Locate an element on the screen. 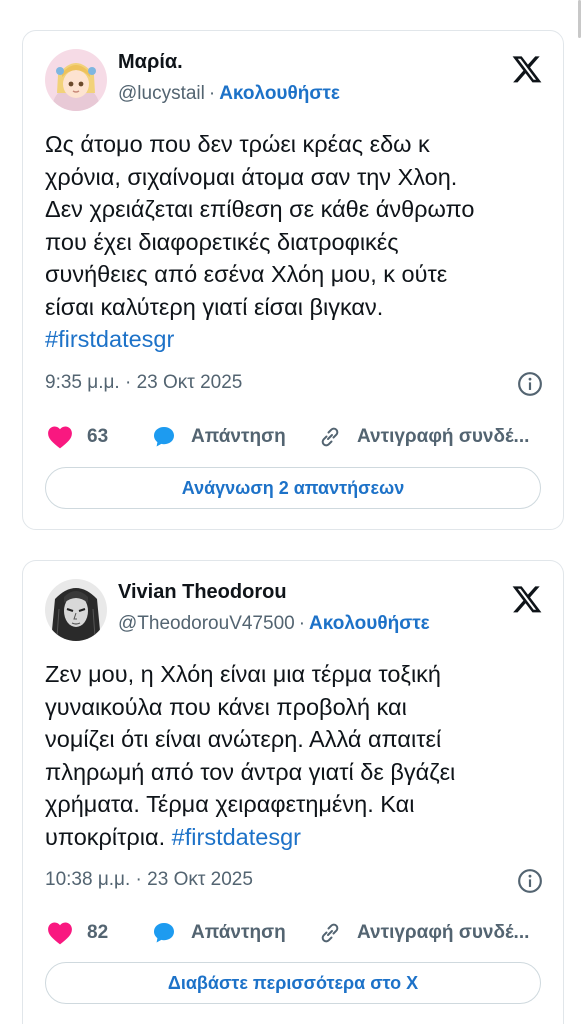  author-name: Μαρία. is located at coordinates (150, 62).